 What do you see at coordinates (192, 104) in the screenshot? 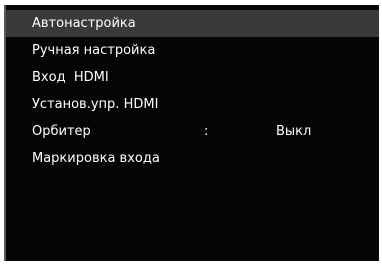
I see `menu-item-hdmi-control: Установ.упр. HDMI` at bounding box center [192, 104].